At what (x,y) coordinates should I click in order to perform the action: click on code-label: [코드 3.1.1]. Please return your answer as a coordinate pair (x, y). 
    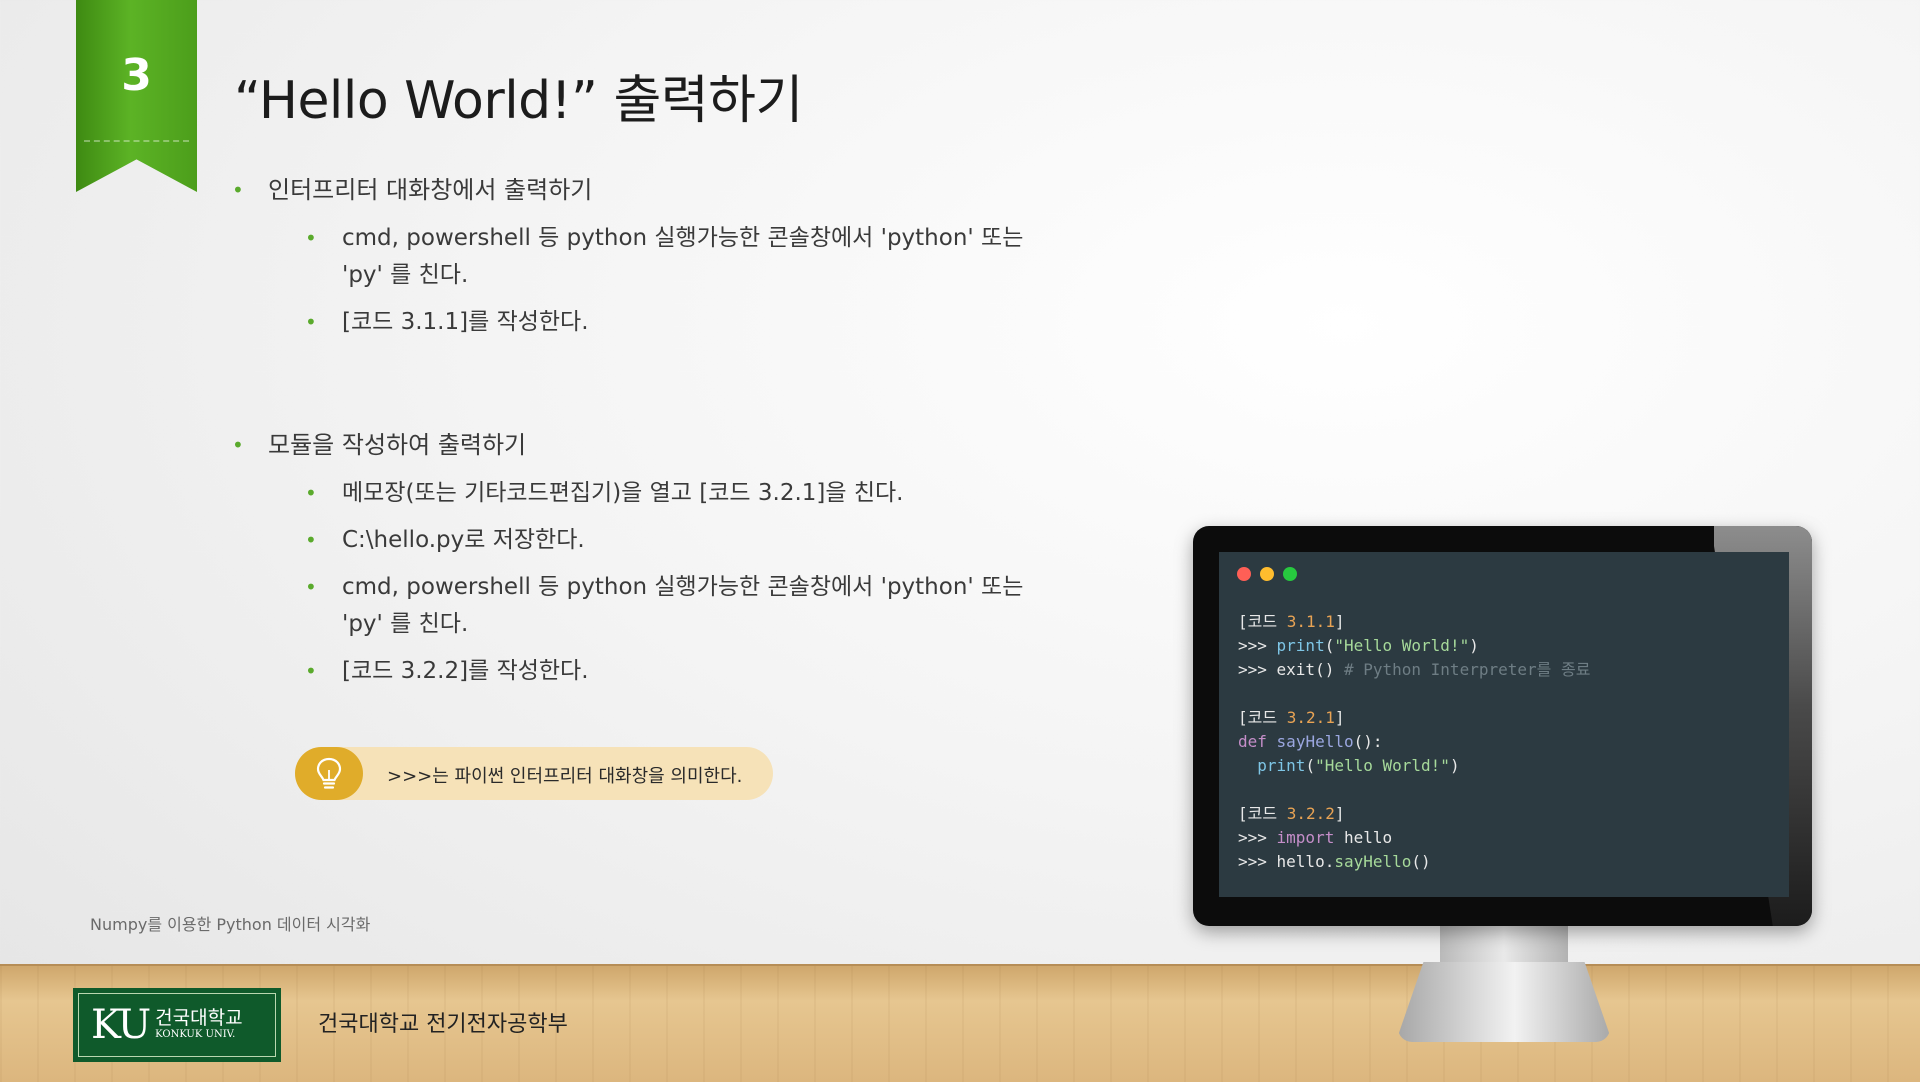
    Looking at the image, I should click on (1291, 621).